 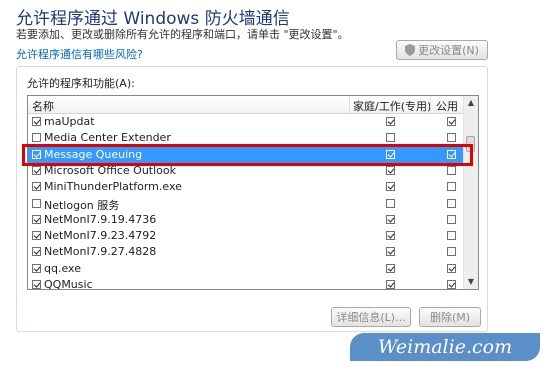 I want to click on change-settings-button: 更改设置(N), so click(x=442, y=50).